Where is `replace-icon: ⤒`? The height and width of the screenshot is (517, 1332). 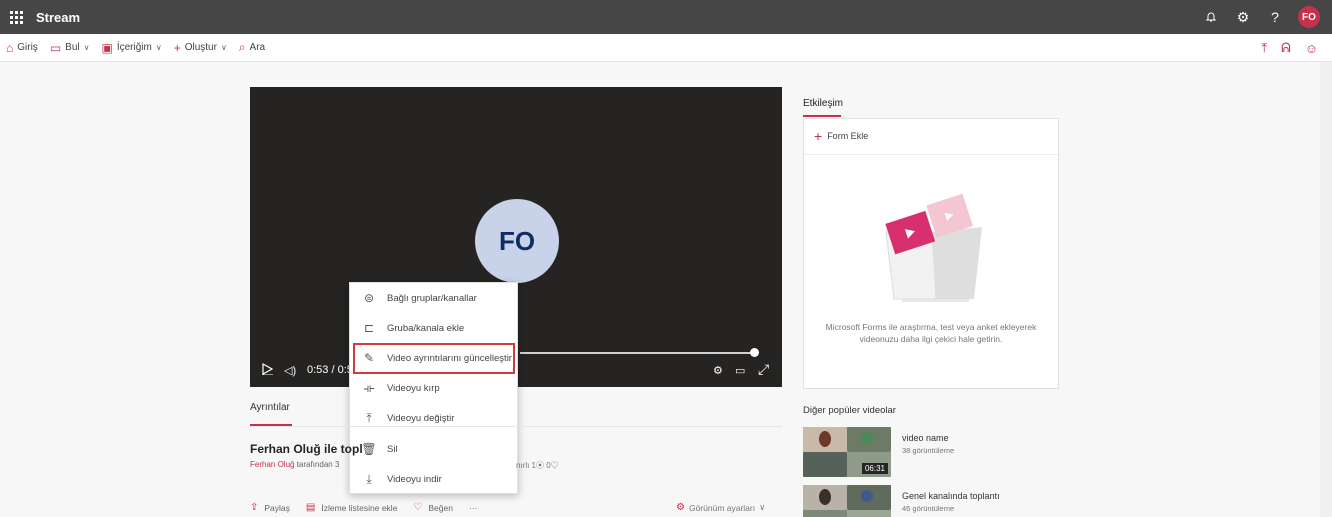
replace-icon: ⤒ is located at coordinates (369, 418).